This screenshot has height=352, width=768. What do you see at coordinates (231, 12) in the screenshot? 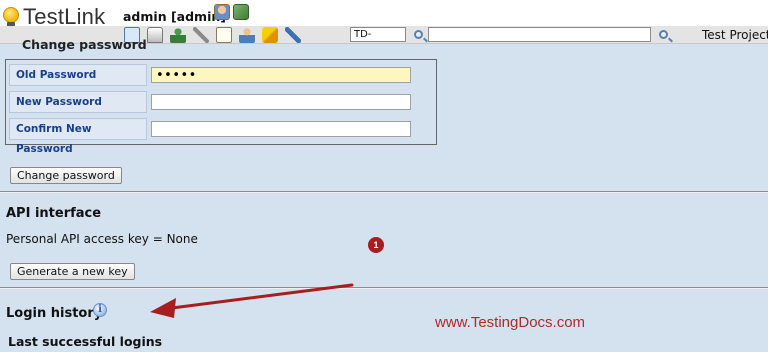
I see `user-actions` at bounding box center [231, 12].